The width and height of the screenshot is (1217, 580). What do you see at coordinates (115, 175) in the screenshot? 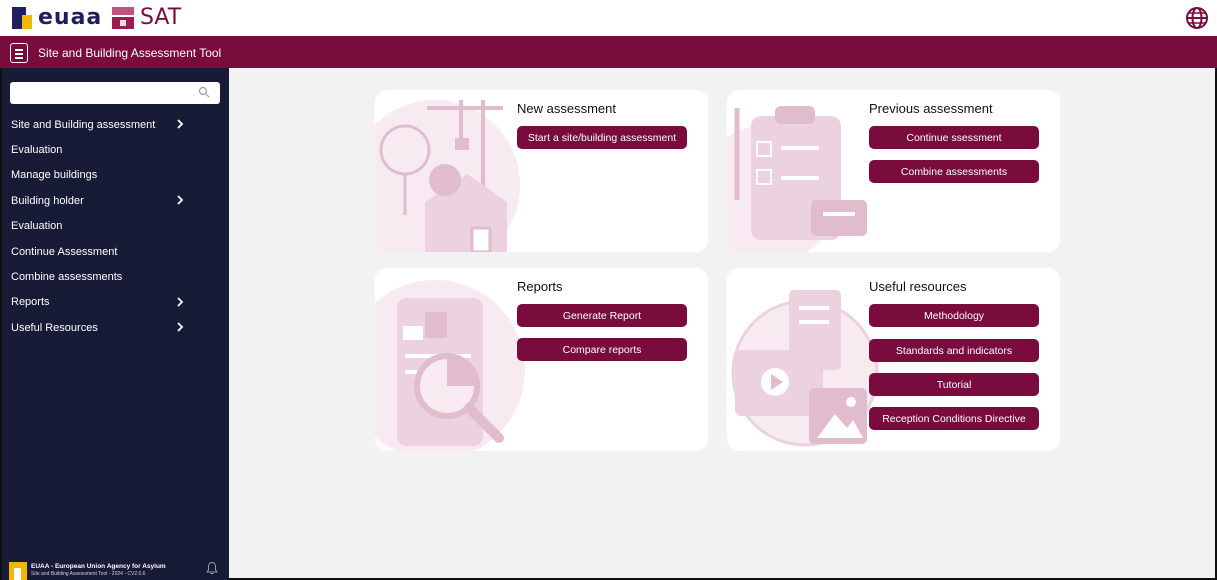
I see `sidebar-item-manage-buildings: Manage buildings` at bounding box center [115, 175].